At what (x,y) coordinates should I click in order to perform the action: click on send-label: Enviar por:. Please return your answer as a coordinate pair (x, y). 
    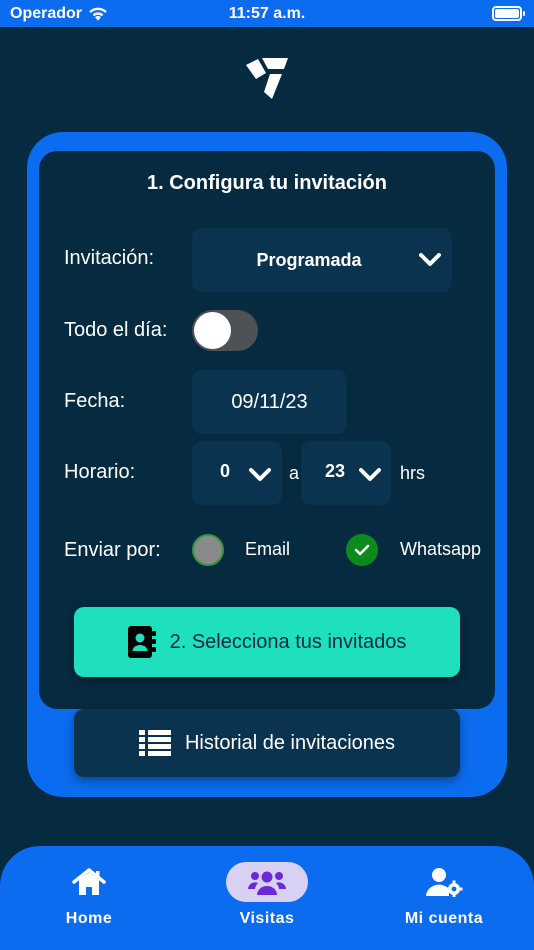
    Looking at the image, I should click on (112, 550).